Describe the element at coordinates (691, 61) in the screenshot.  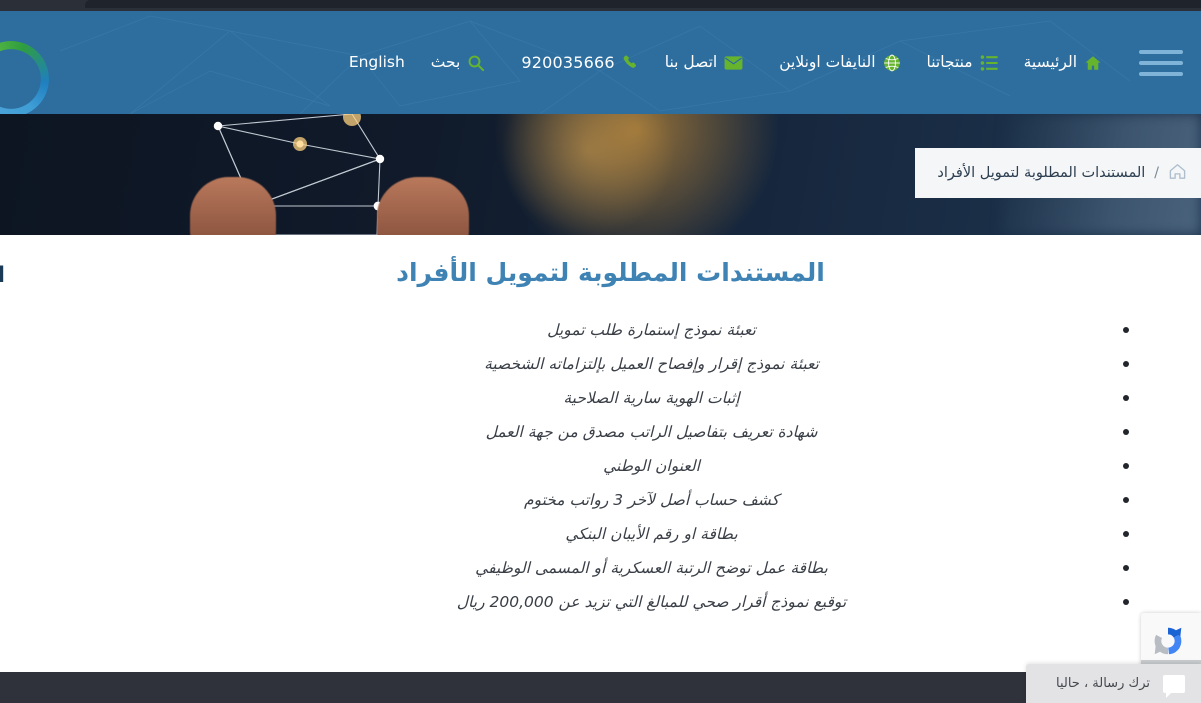
I see `nav-item-contact-label: اتصل بنا` at that location.